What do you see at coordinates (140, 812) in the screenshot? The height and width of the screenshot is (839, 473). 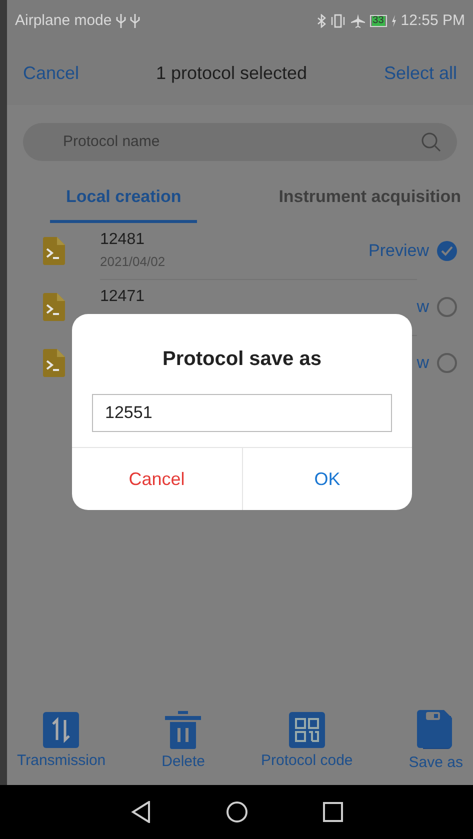 I see `back-icon` at bounding box center [140, 812].